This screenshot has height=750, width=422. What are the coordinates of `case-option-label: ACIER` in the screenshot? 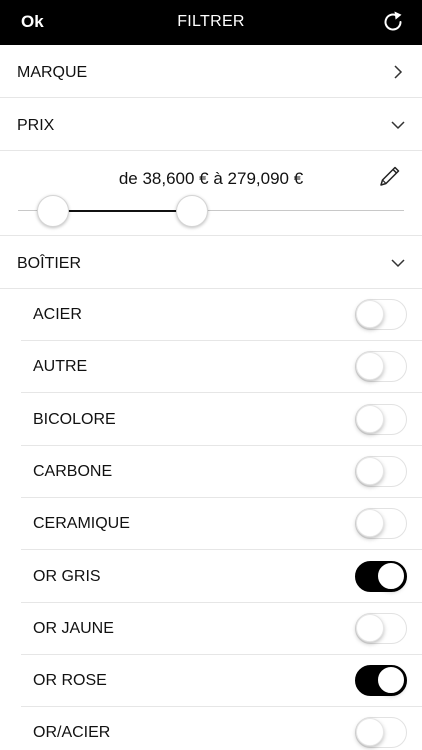 It's located at (57, 314).